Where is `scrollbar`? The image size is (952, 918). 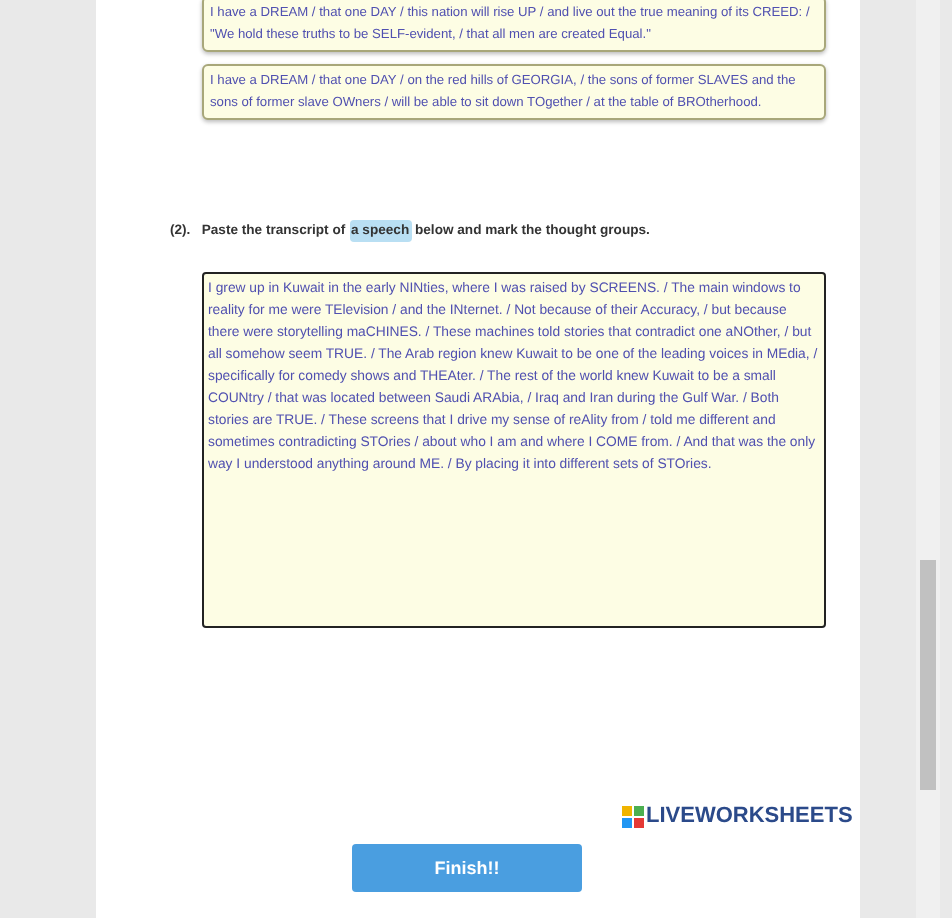
scrollbar is located at coordinates (928, 459).